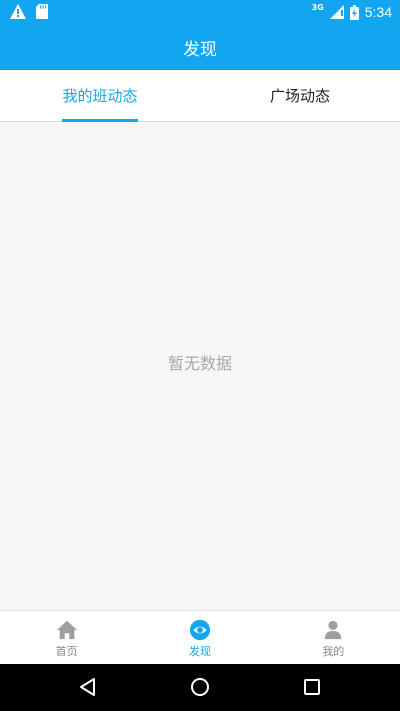 The width and height of the screenshot is (400, 711). Describe the element at coordinates (333, 630) in the screenshot. I see `person-icon` at that location.